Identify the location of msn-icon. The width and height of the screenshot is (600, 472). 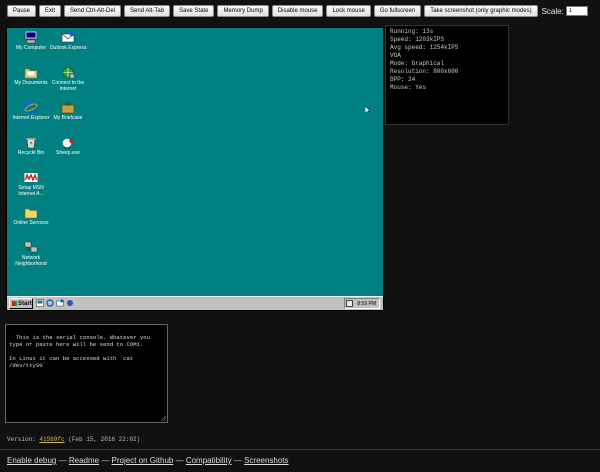
(31, 177).